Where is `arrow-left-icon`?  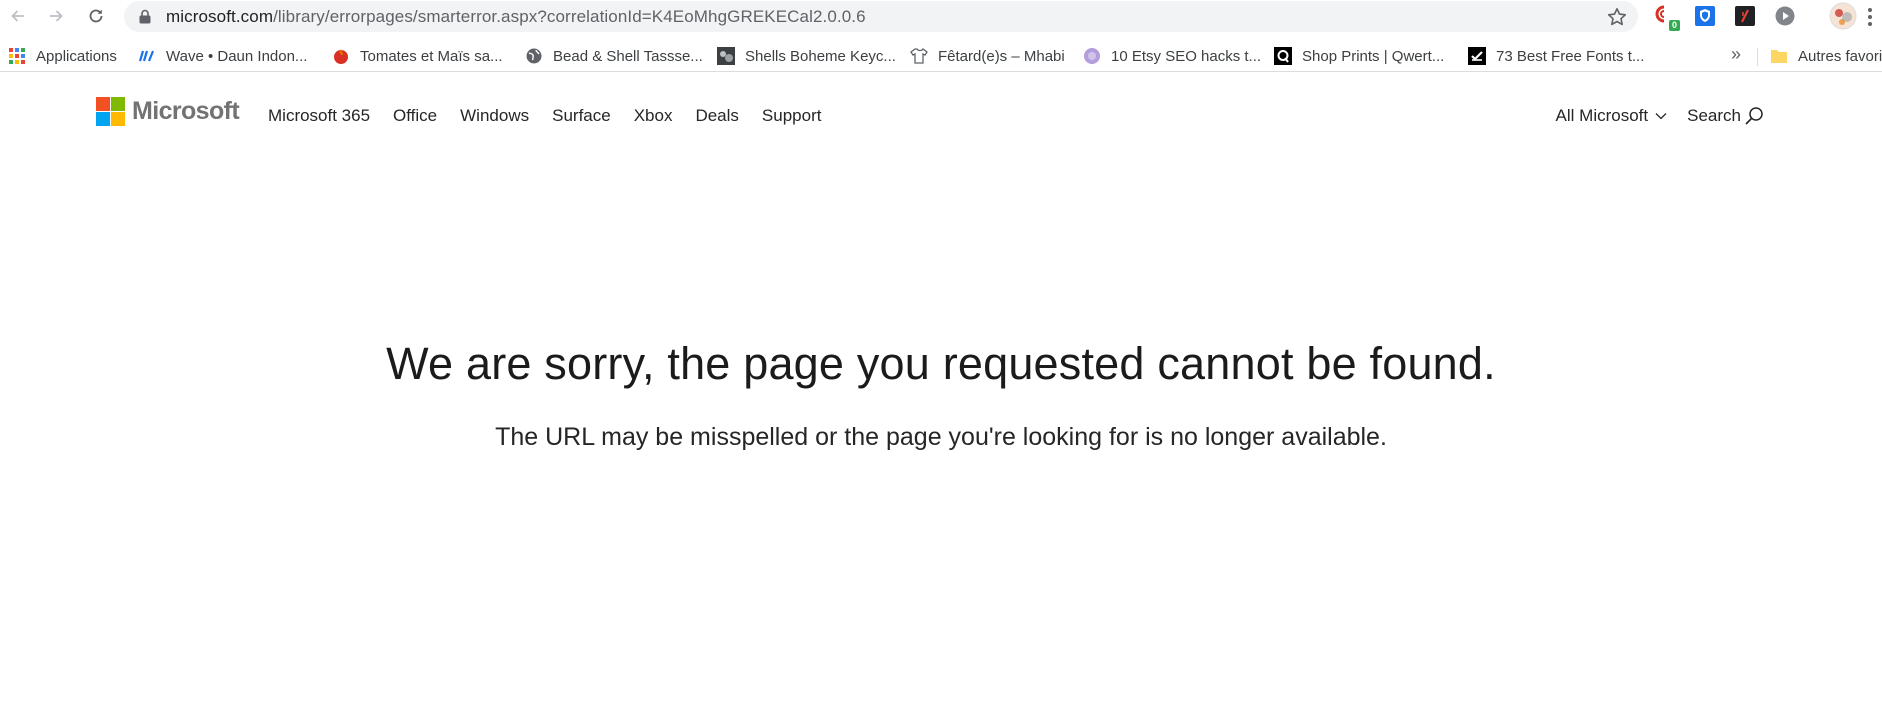 arrow-left-icon is located at coordinates (17, 16).